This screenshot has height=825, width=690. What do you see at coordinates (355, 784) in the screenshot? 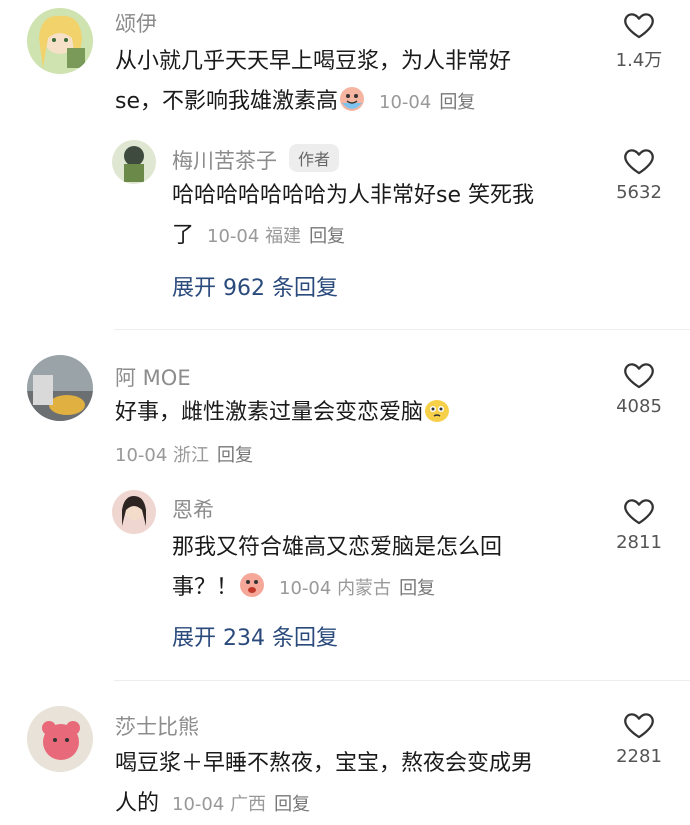
I see `comment-text: 喝豆浆＋早睡不熬夜，宝宝，熬夜会变成男 人的 10-04 广西 回复` at bounding box center [355, 784].